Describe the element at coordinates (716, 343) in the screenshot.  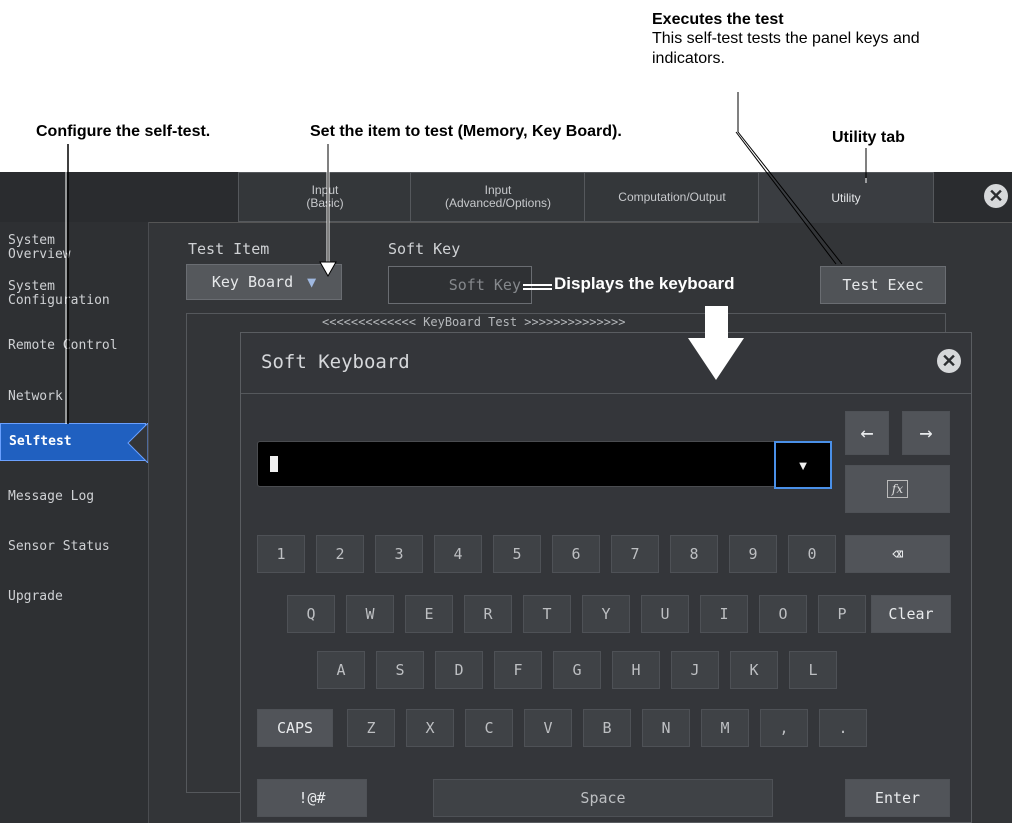
I see `big-down-arrow` at that location.